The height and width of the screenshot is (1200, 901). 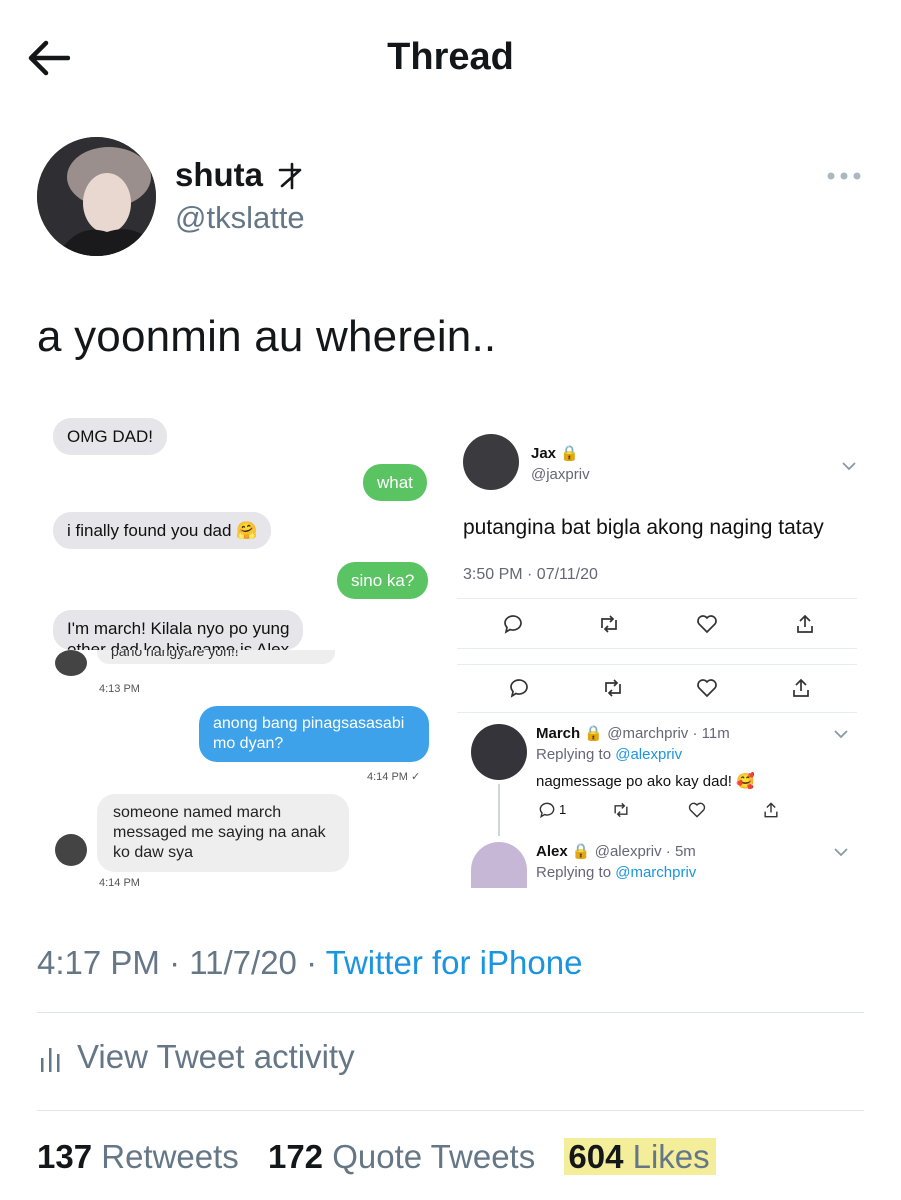 What do you see at coordinates (394, 777) in the screenshot?
I see `chat-timestamp: 4:14 PM ✓` at bounding box center [394, 777].